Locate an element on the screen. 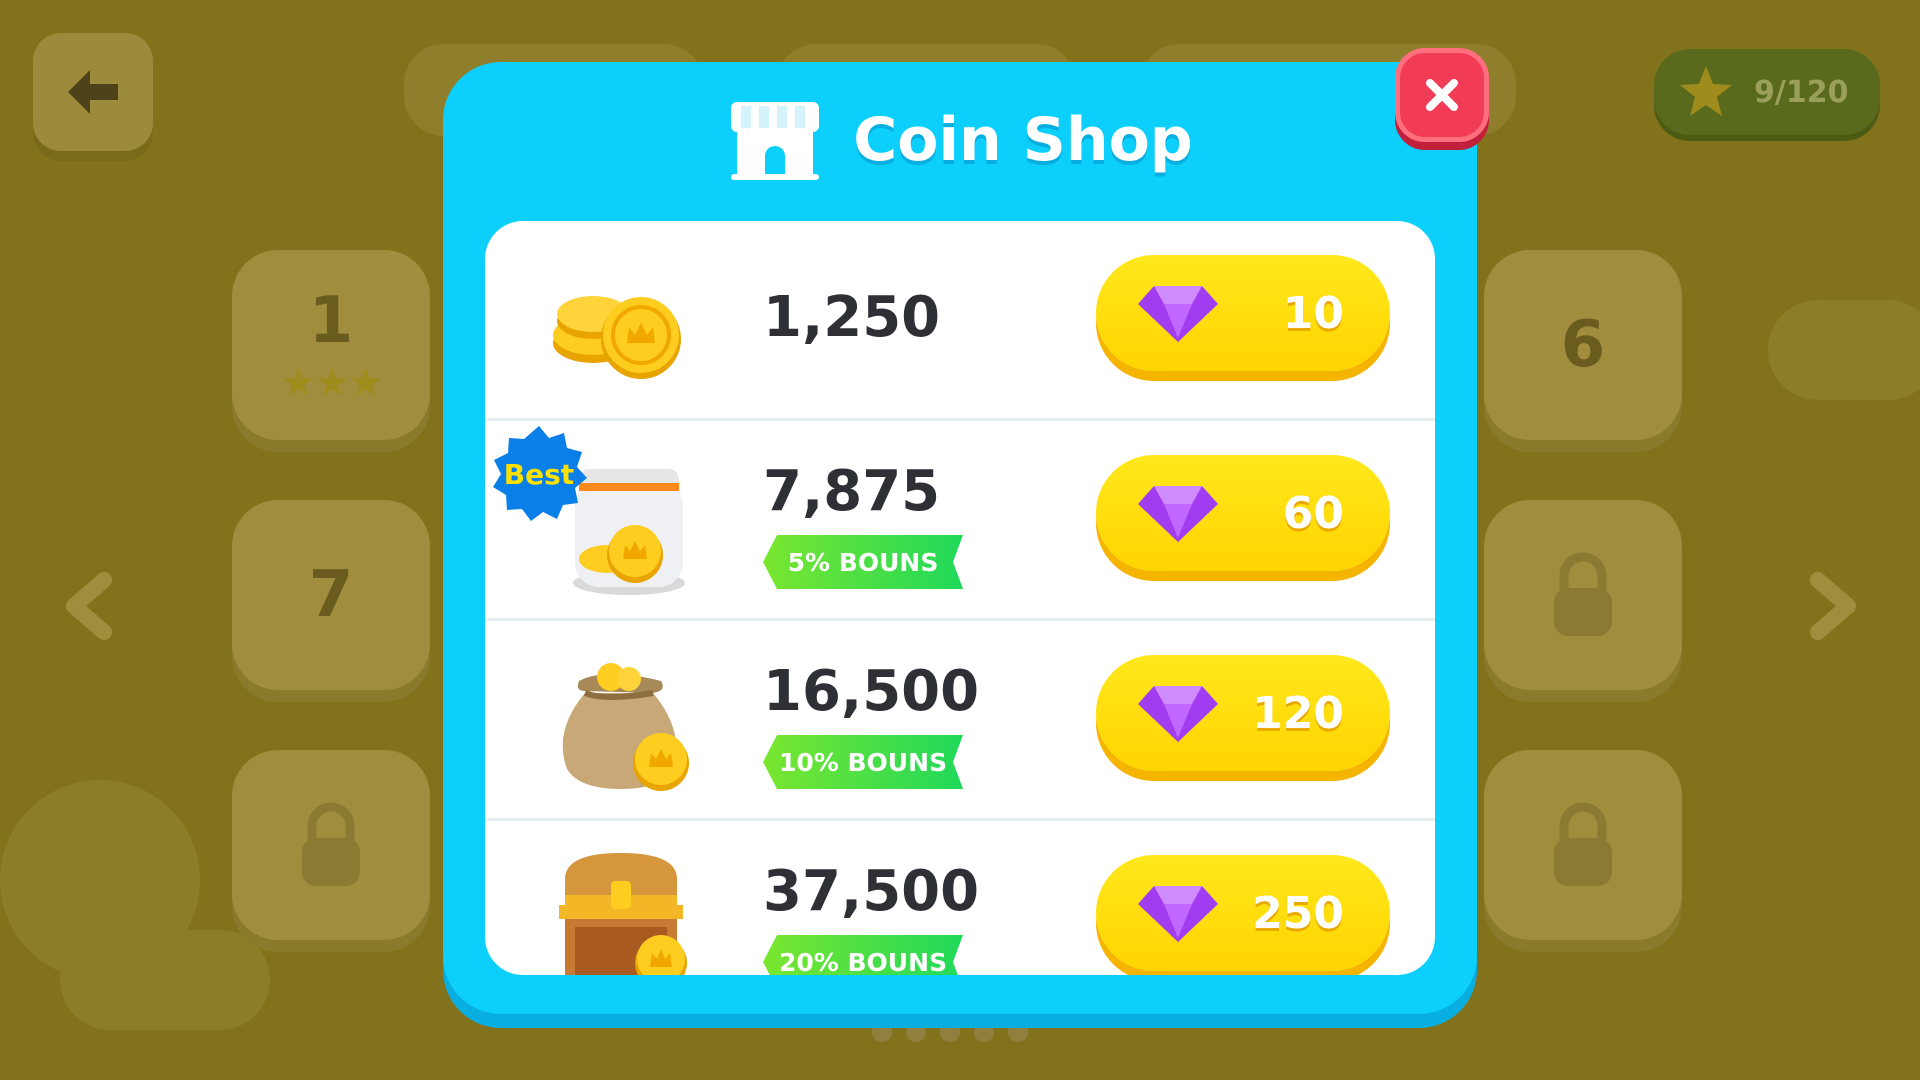 The width and height of the screenshot is (1920, 1080). gem-price: 60 is located at coordinates (1313, 513).